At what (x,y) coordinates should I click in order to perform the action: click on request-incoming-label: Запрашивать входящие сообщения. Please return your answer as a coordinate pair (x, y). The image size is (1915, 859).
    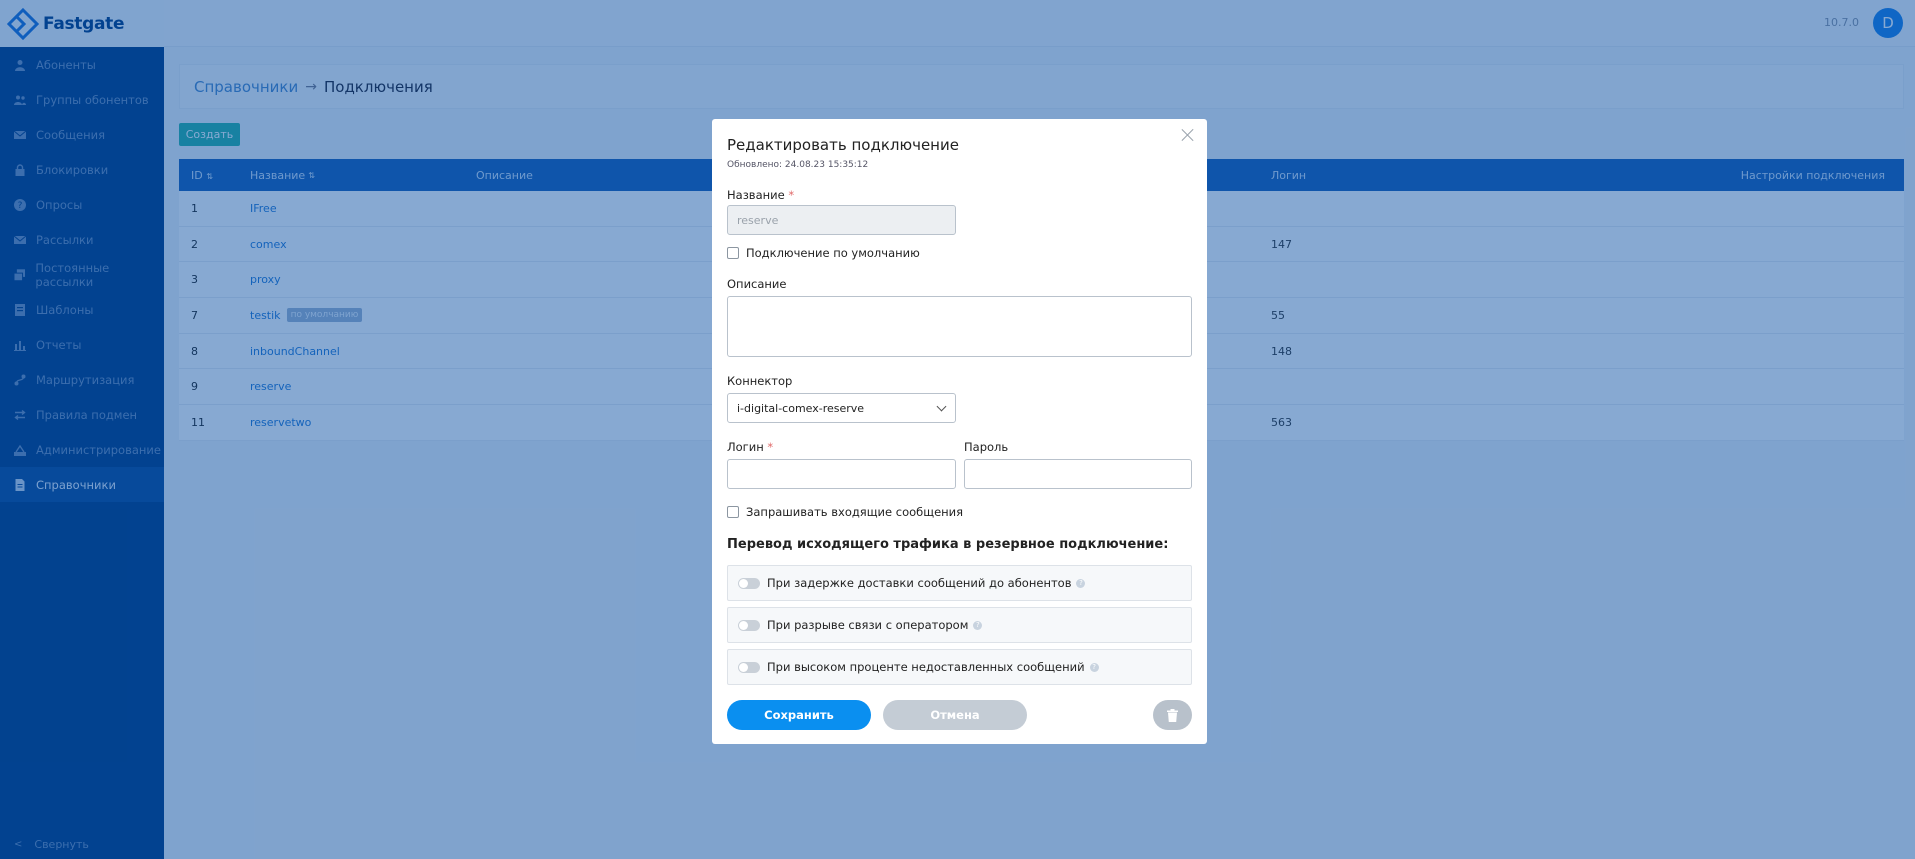
    Looking at the image, I should click on (855, 512).